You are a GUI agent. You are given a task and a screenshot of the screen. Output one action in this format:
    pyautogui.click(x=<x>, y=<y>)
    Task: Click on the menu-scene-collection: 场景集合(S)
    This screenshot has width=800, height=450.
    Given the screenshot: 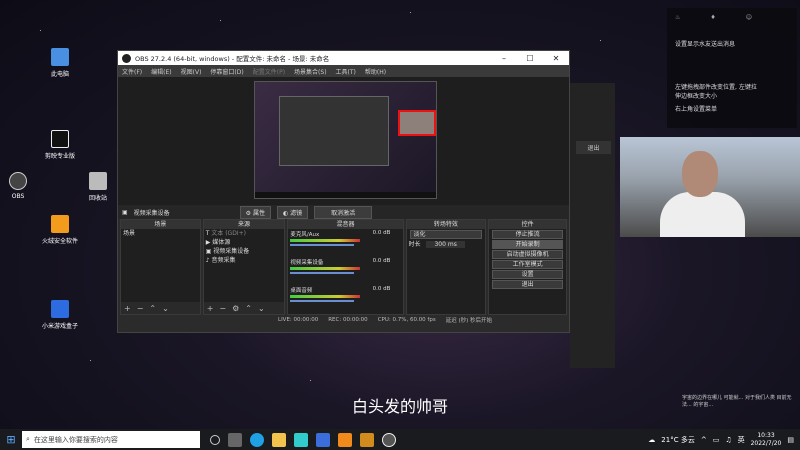 What is the action you would take?
    pyautogui.click(x=310, y=71)
    